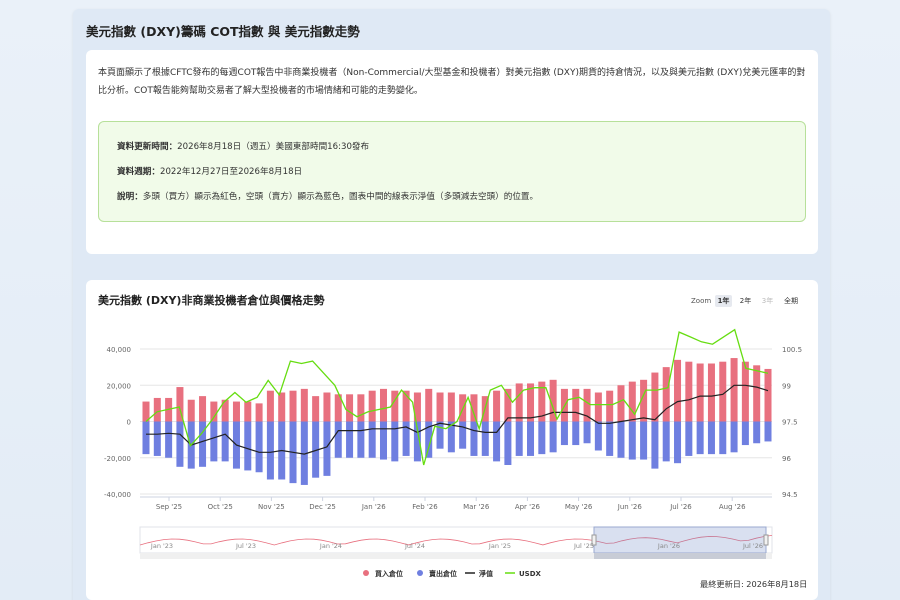 Image resolution: width=900 pixels, height=600 pixels. Describe the element at coordinates (528, 507) in the screenshot. I see `x-tick-label: Apr '26` at that location.